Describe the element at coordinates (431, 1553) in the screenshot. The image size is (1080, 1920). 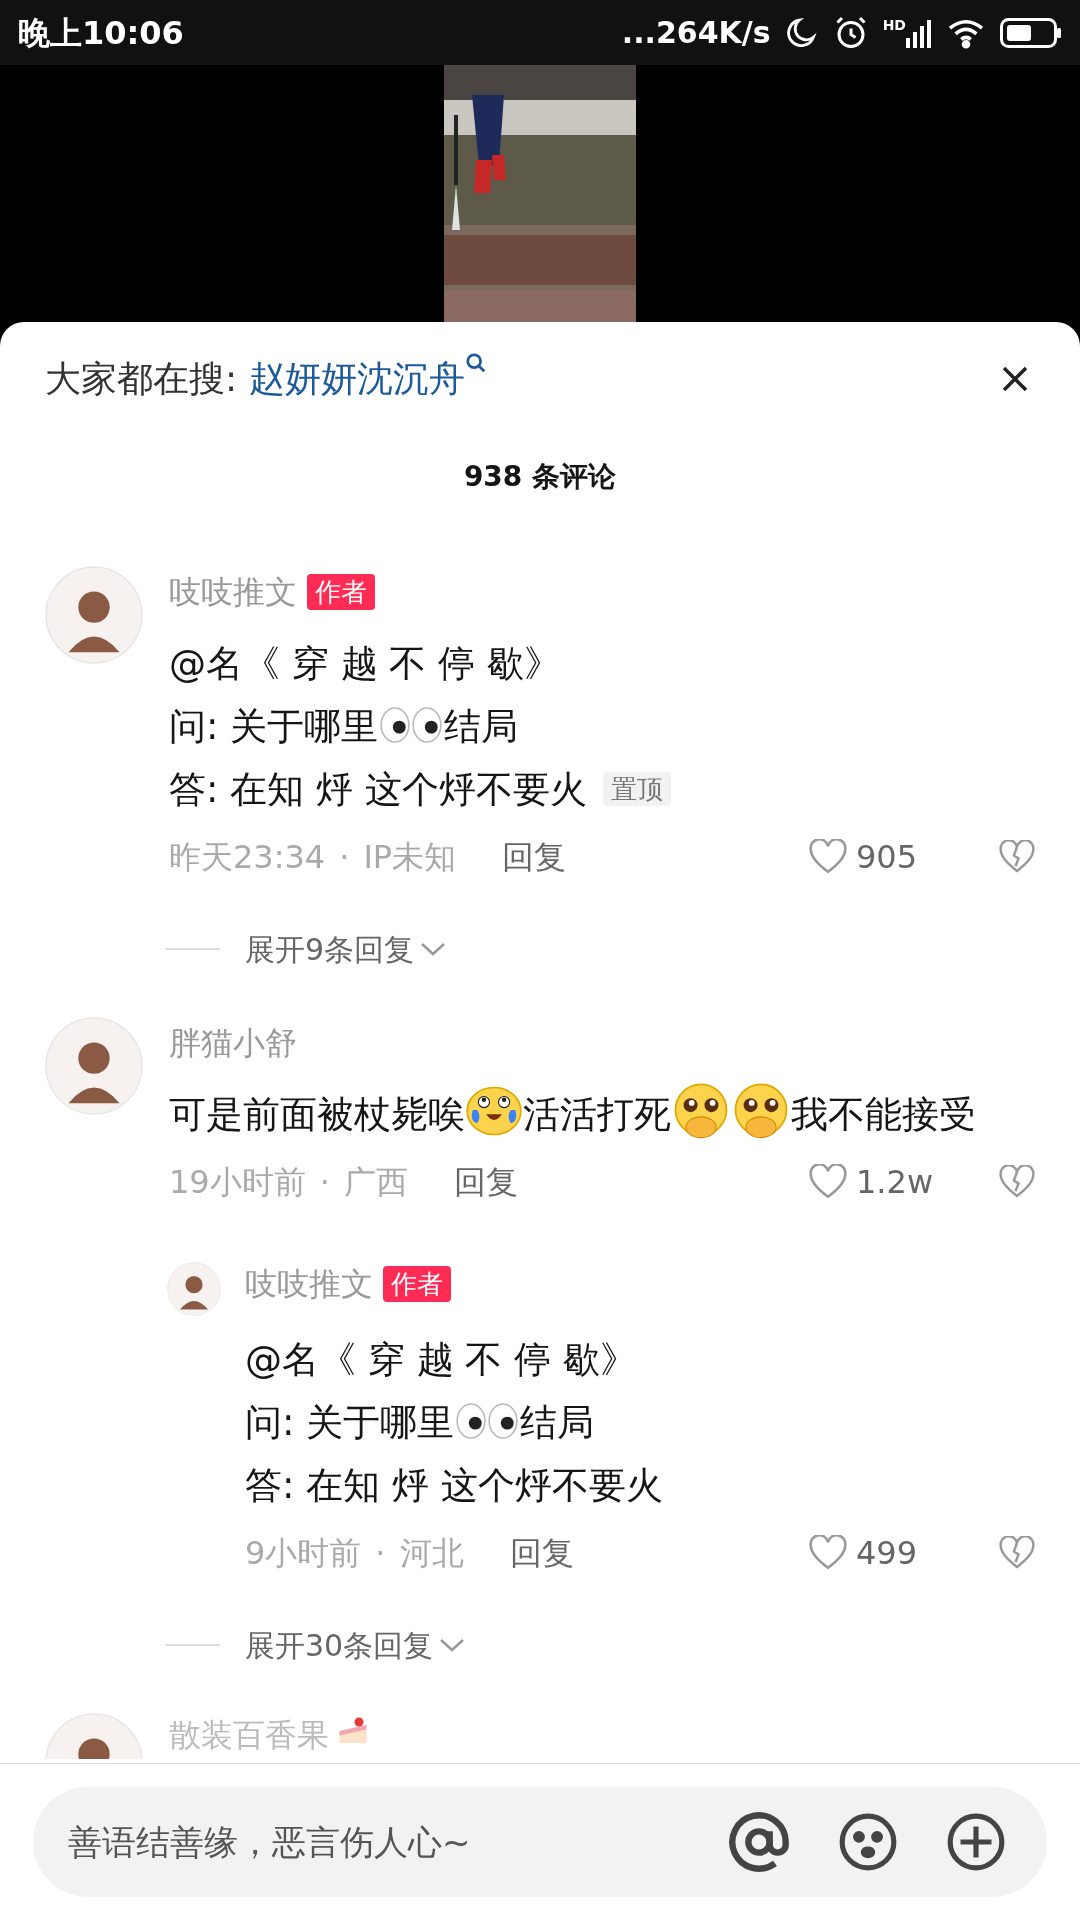
I see `comment-location: 河北` at that location.